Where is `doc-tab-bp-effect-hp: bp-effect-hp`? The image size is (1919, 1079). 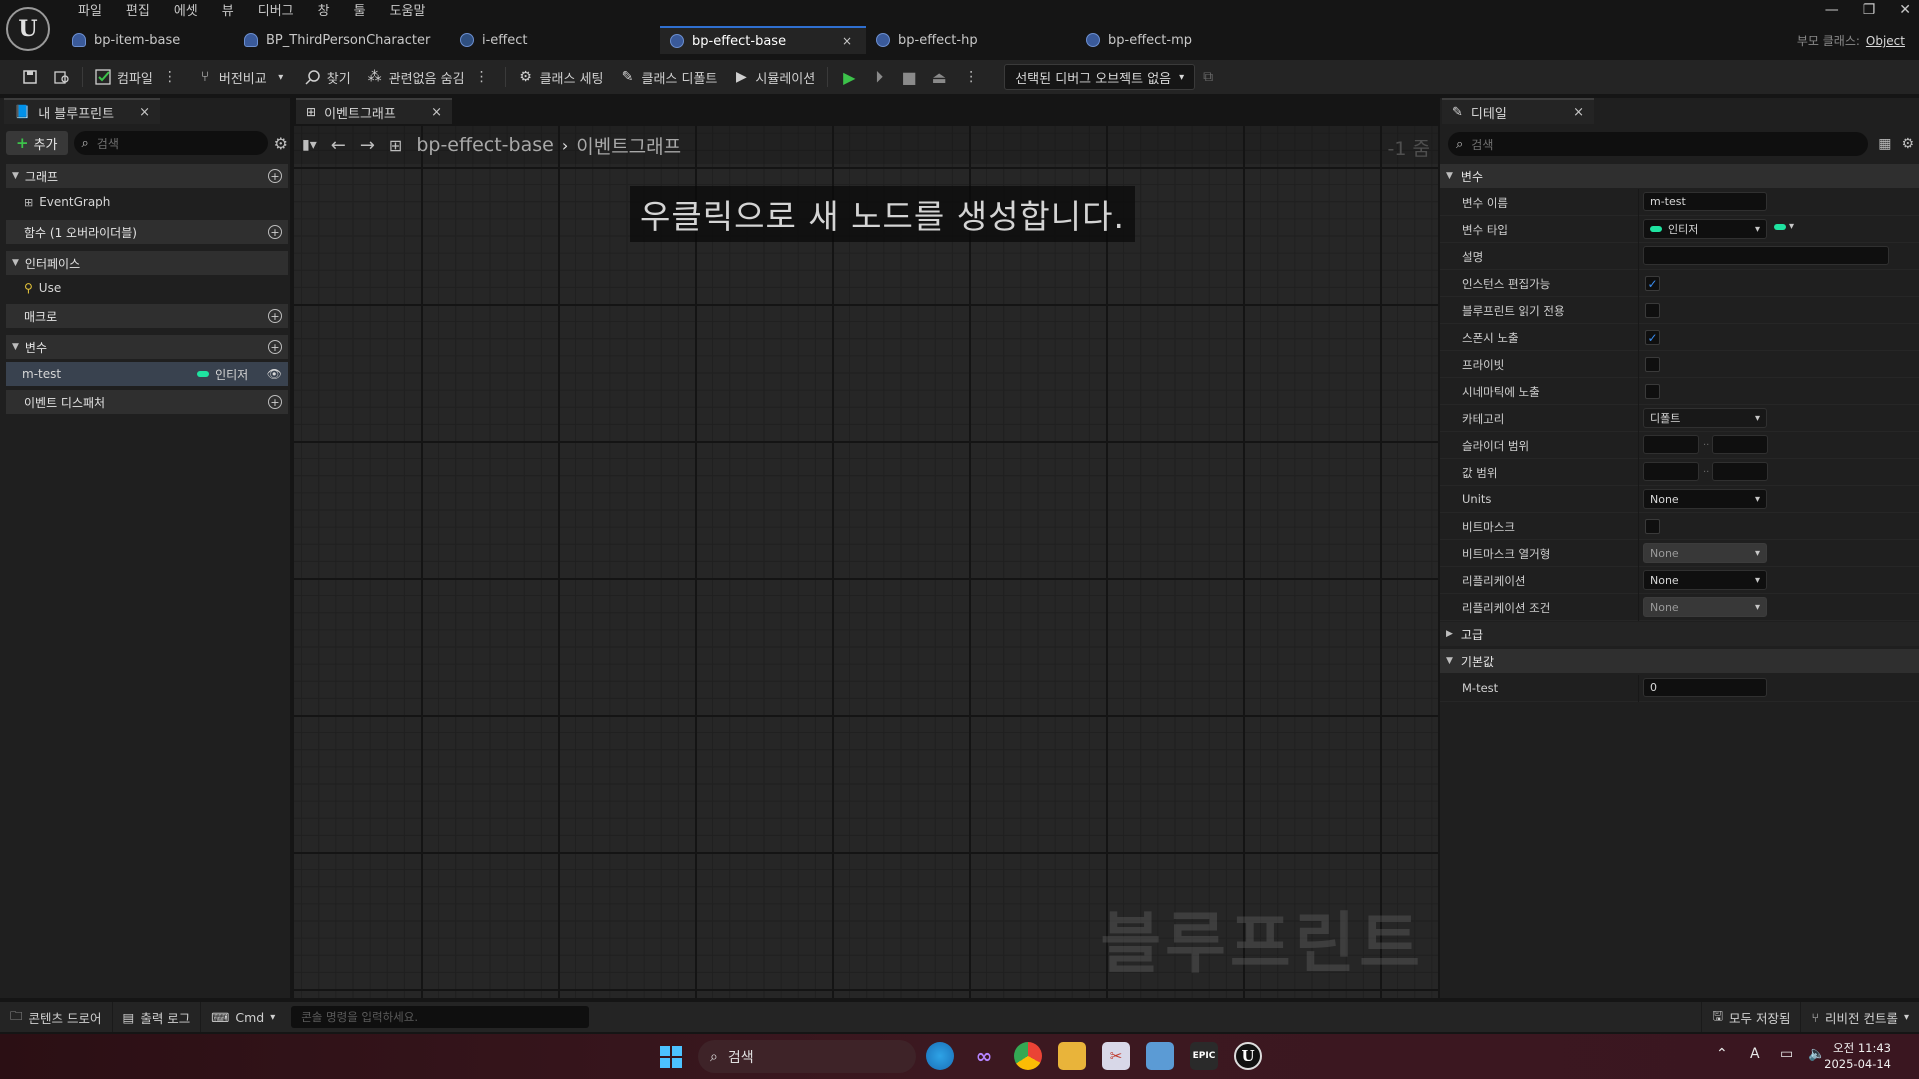
doc-tab-bp-effect-hp: bp-effect-hp is located at coordinates (971, 40).